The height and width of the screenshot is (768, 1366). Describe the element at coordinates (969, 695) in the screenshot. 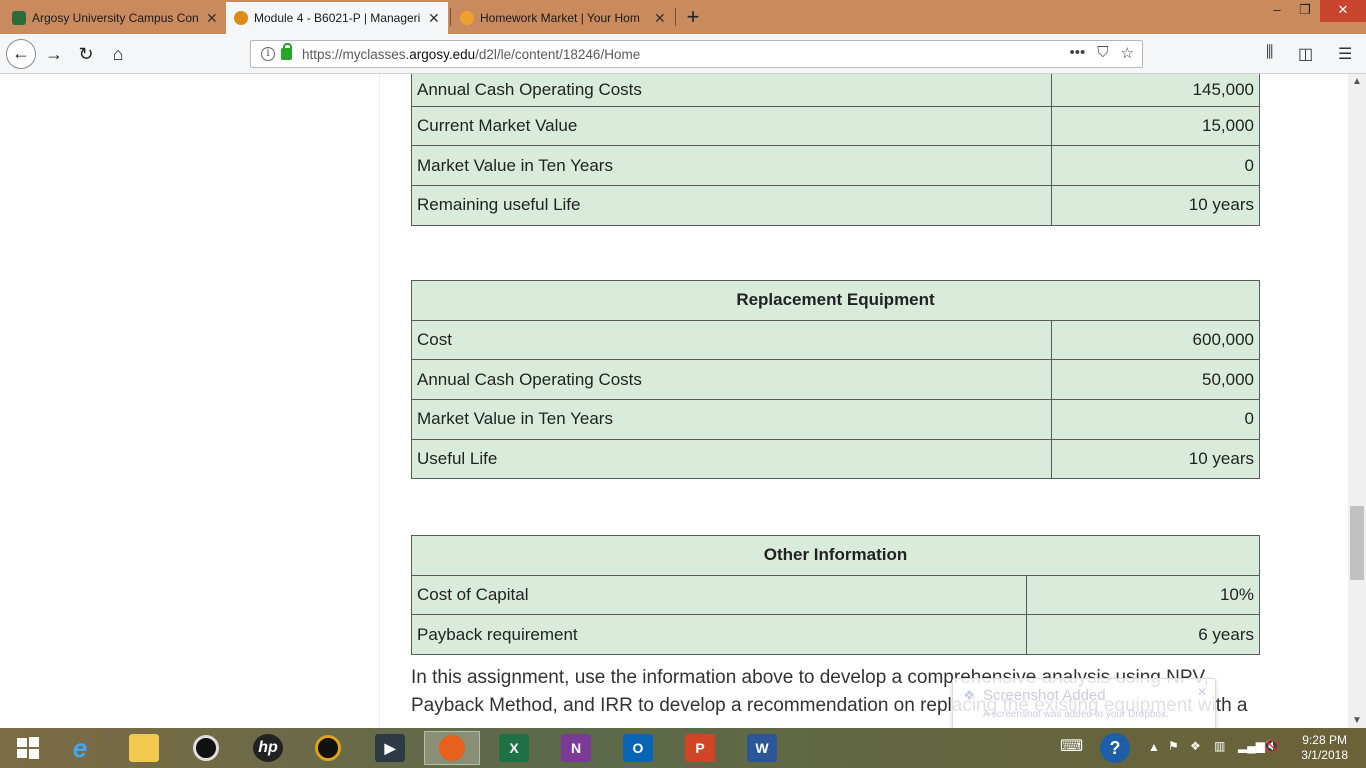

I see `dropbox-icon: ❖` at that location.